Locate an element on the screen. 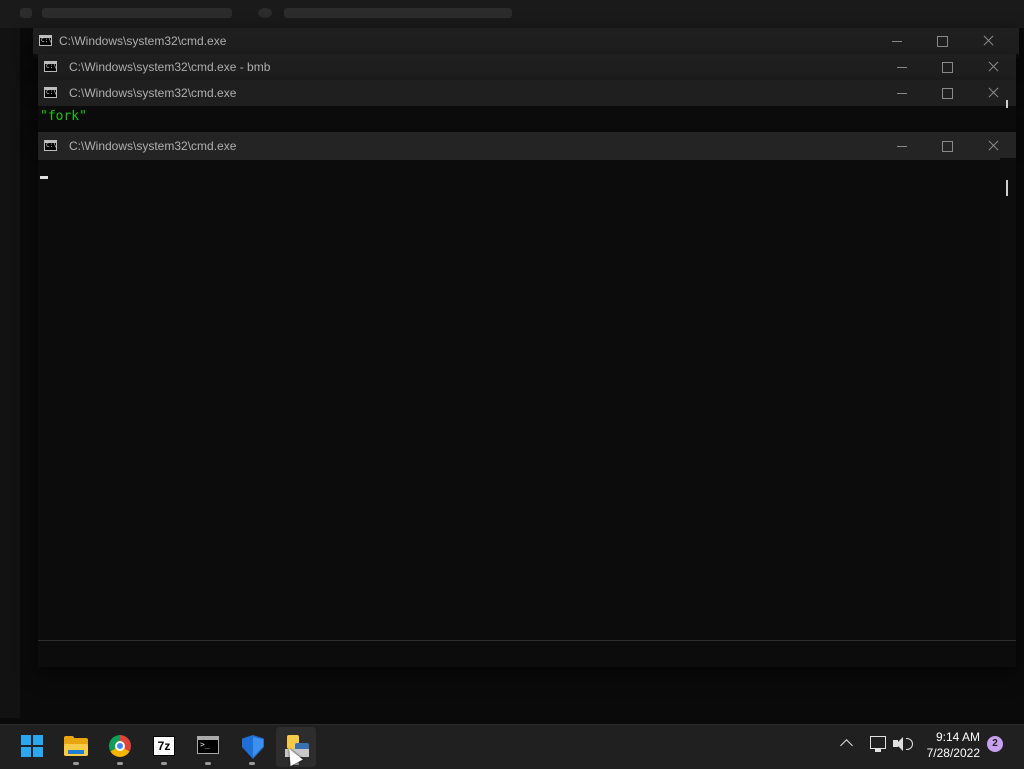  scrollbar-track is located at coordinates (1008, 399).